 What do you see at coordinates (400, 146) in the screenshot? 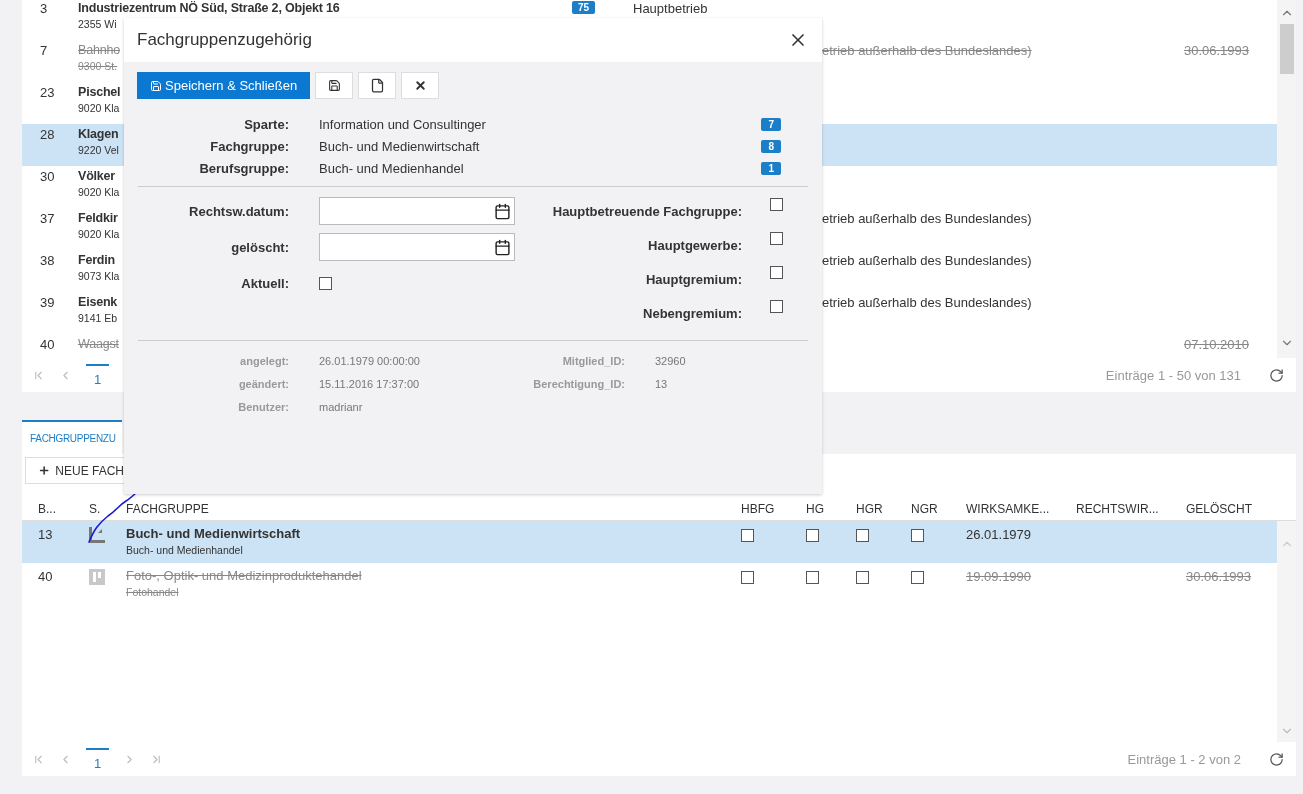
I see `field-value: Buch- und Medienwirtschaft` at bounding box center [400, 146].